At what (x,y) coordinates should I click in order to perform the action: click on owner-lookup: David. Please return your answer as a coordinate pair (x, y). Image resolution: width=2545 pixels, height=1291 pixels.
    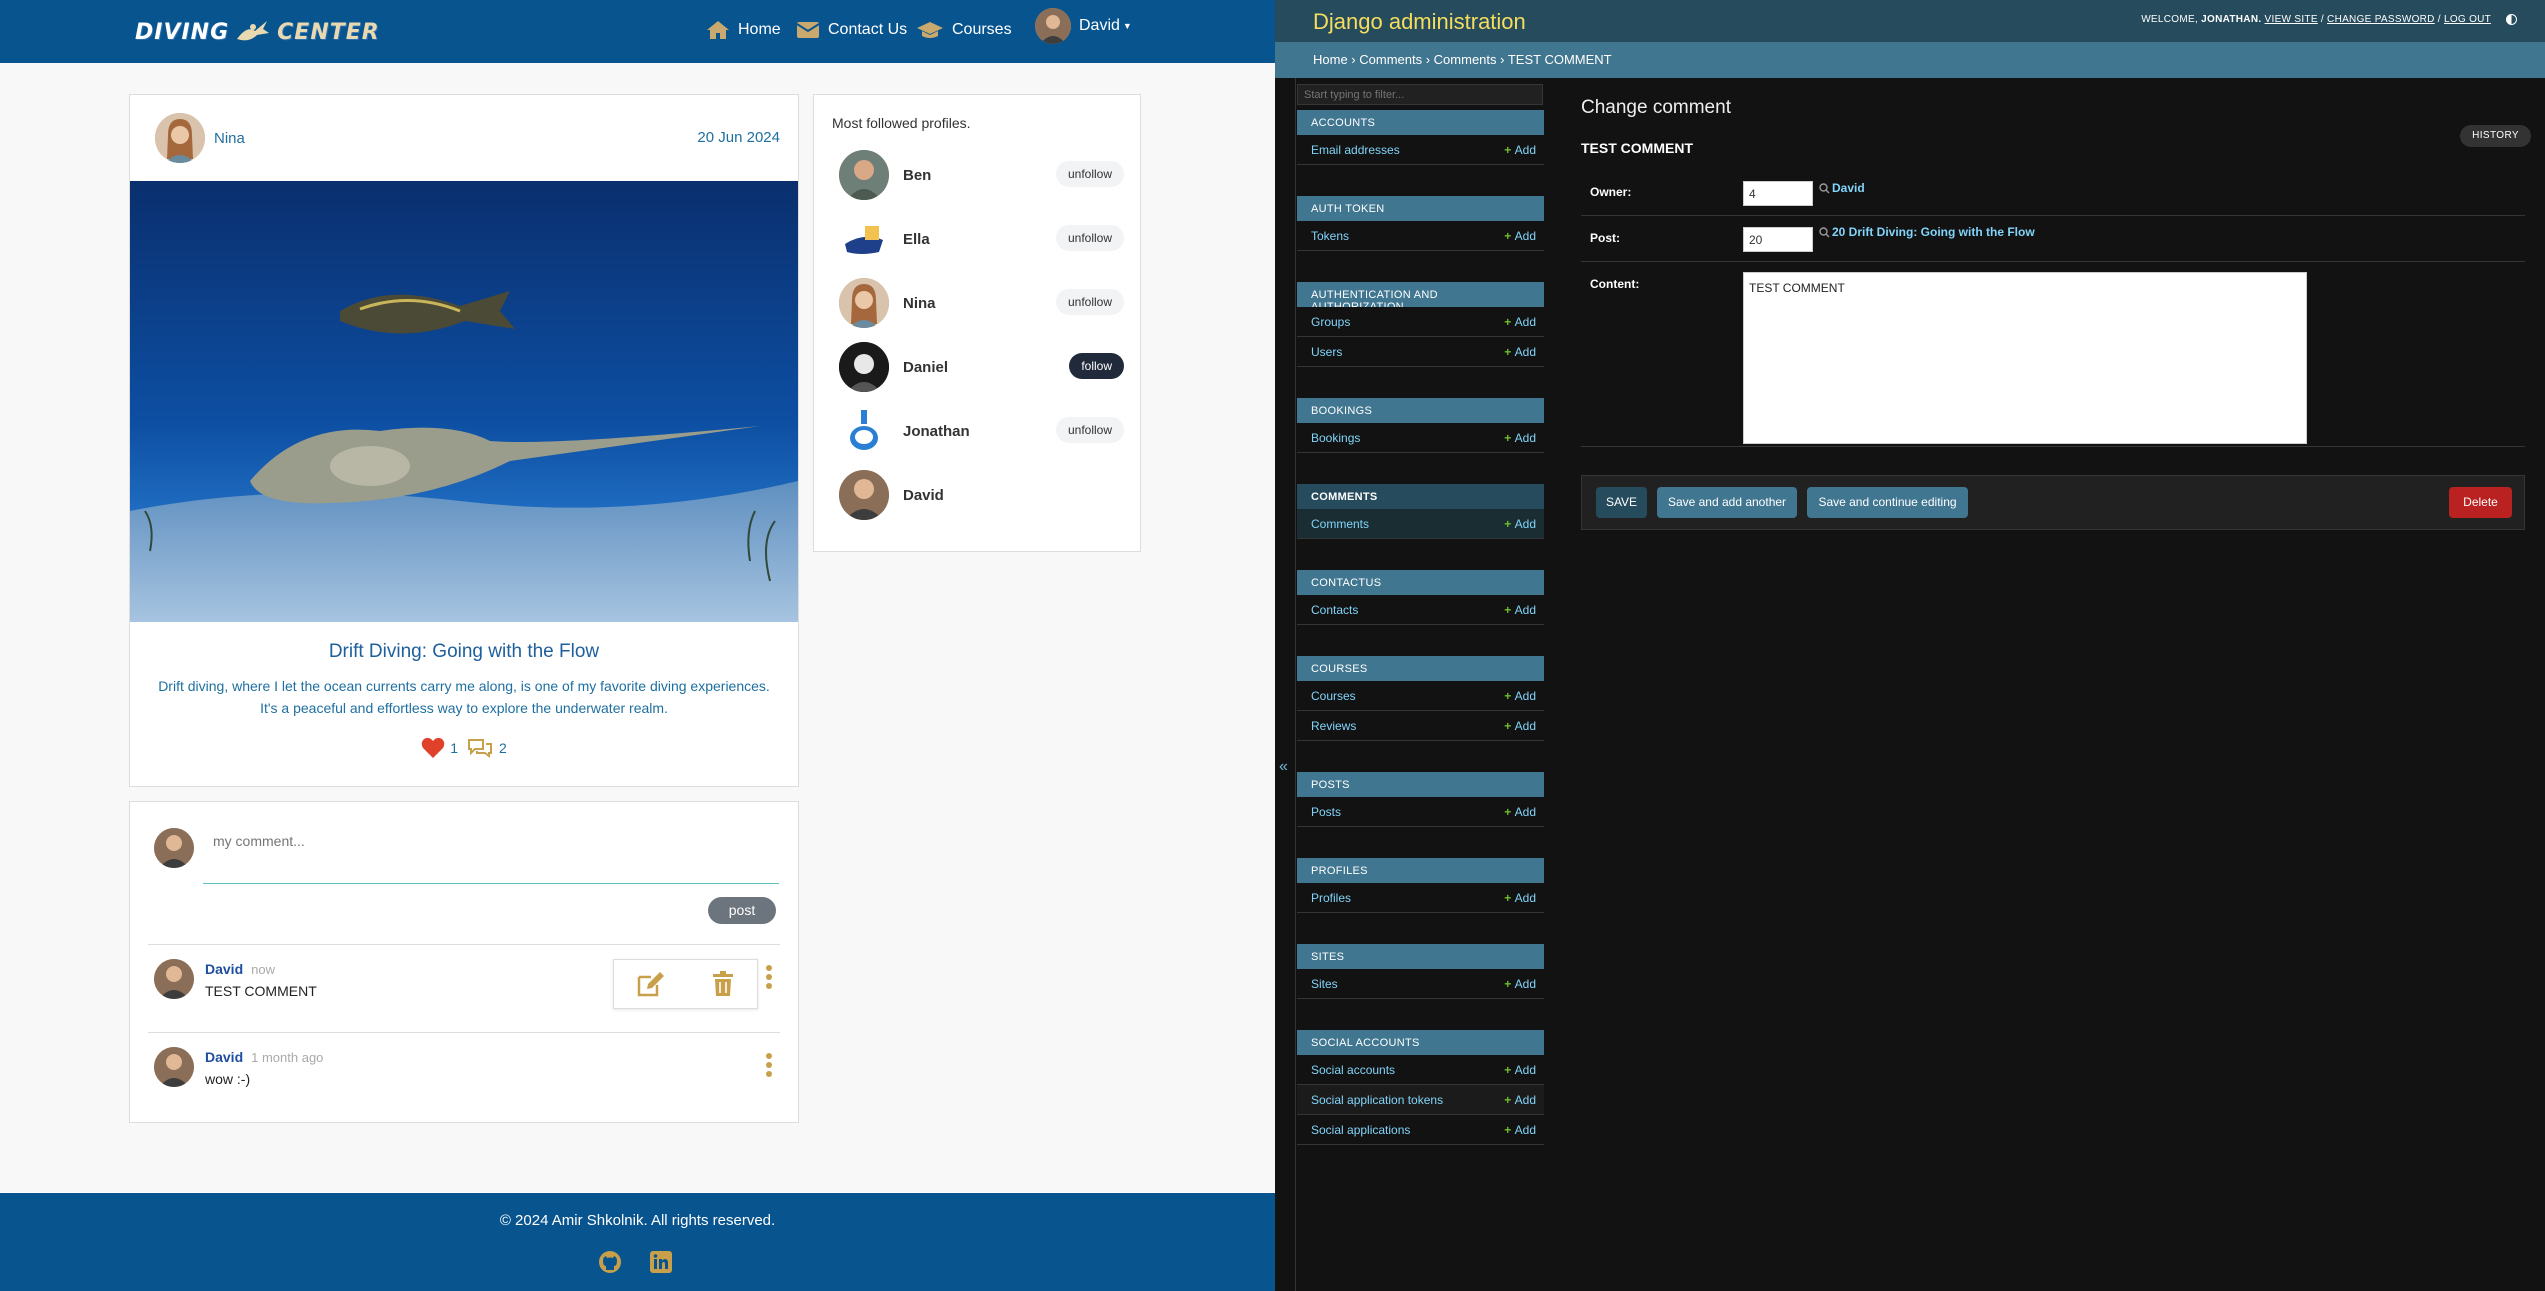
    Looking at the image, I should click on (1842, 188).